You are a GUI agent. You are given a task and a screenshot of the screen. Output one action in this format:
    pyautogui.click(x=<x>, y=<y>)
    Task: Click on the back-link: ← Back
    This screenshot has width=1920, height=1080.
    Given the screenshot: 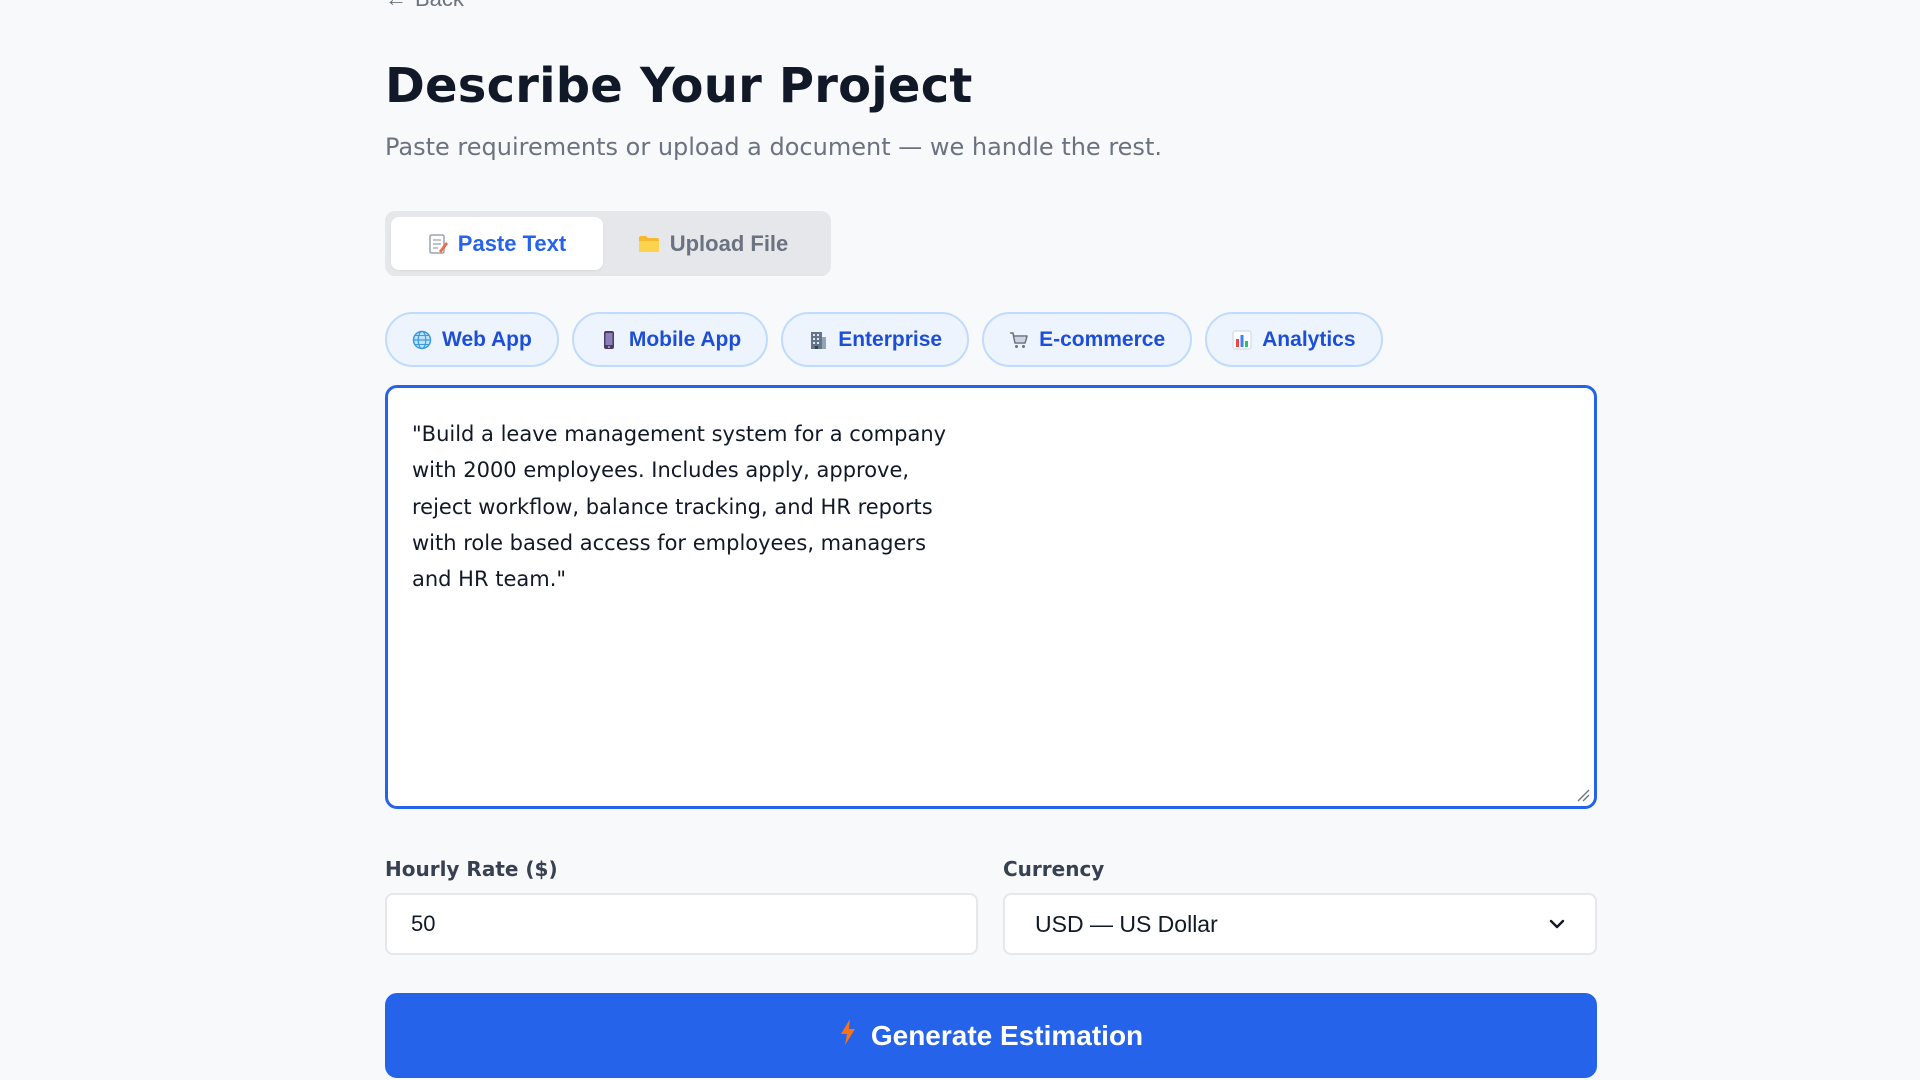 What is the action you would take?
    pyautogui.click(x=424, y=6)
    